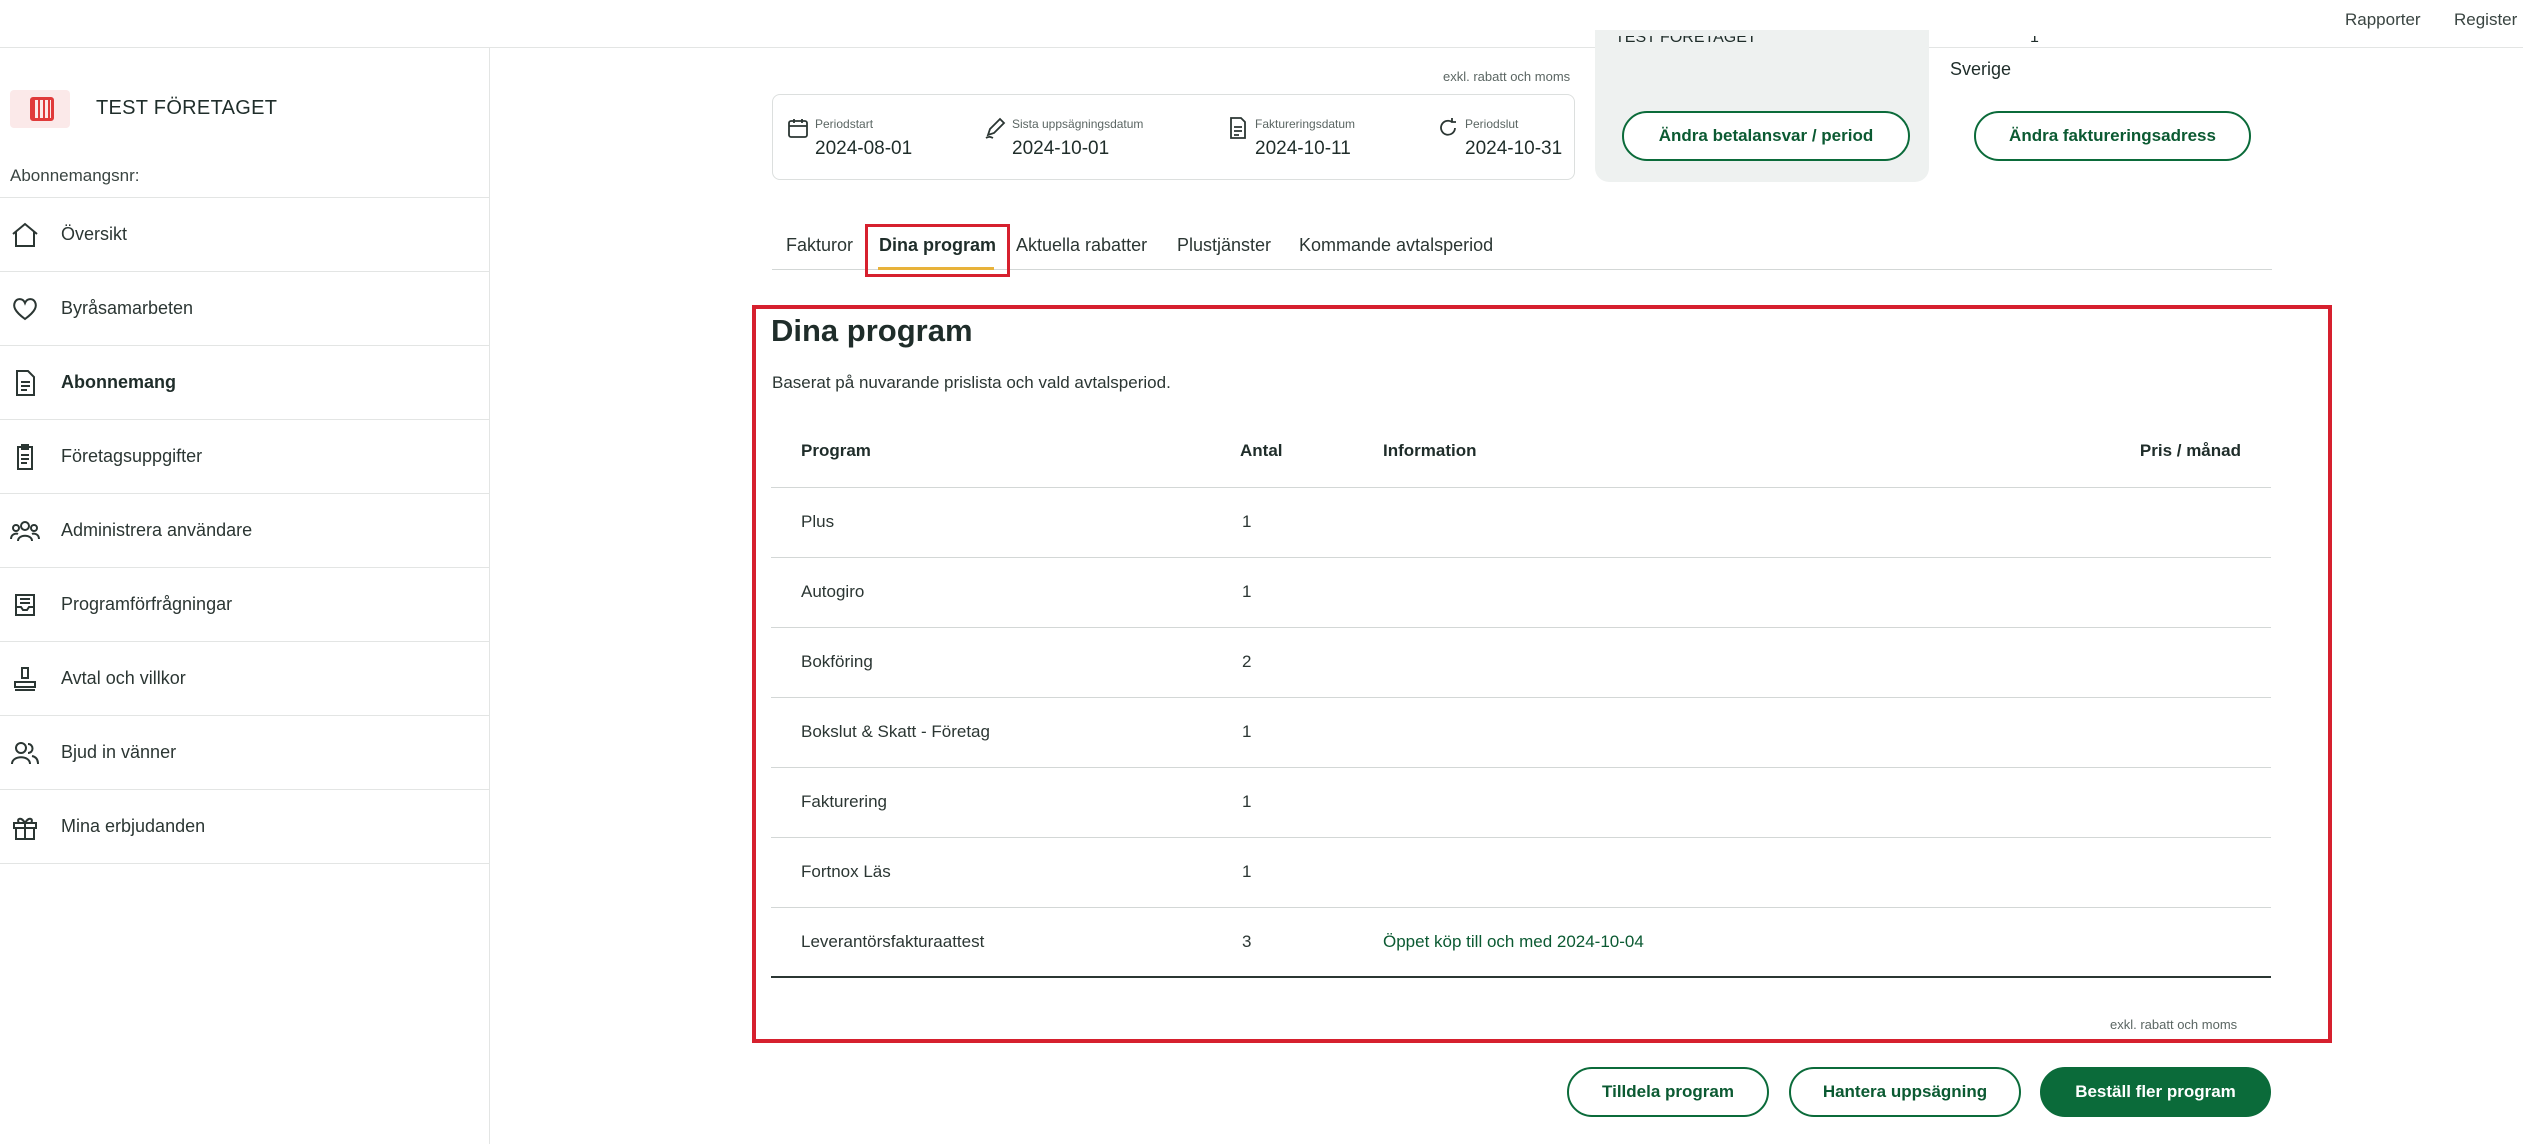  I want to click on table-row: Bokföring 2, so click(1521, 663).